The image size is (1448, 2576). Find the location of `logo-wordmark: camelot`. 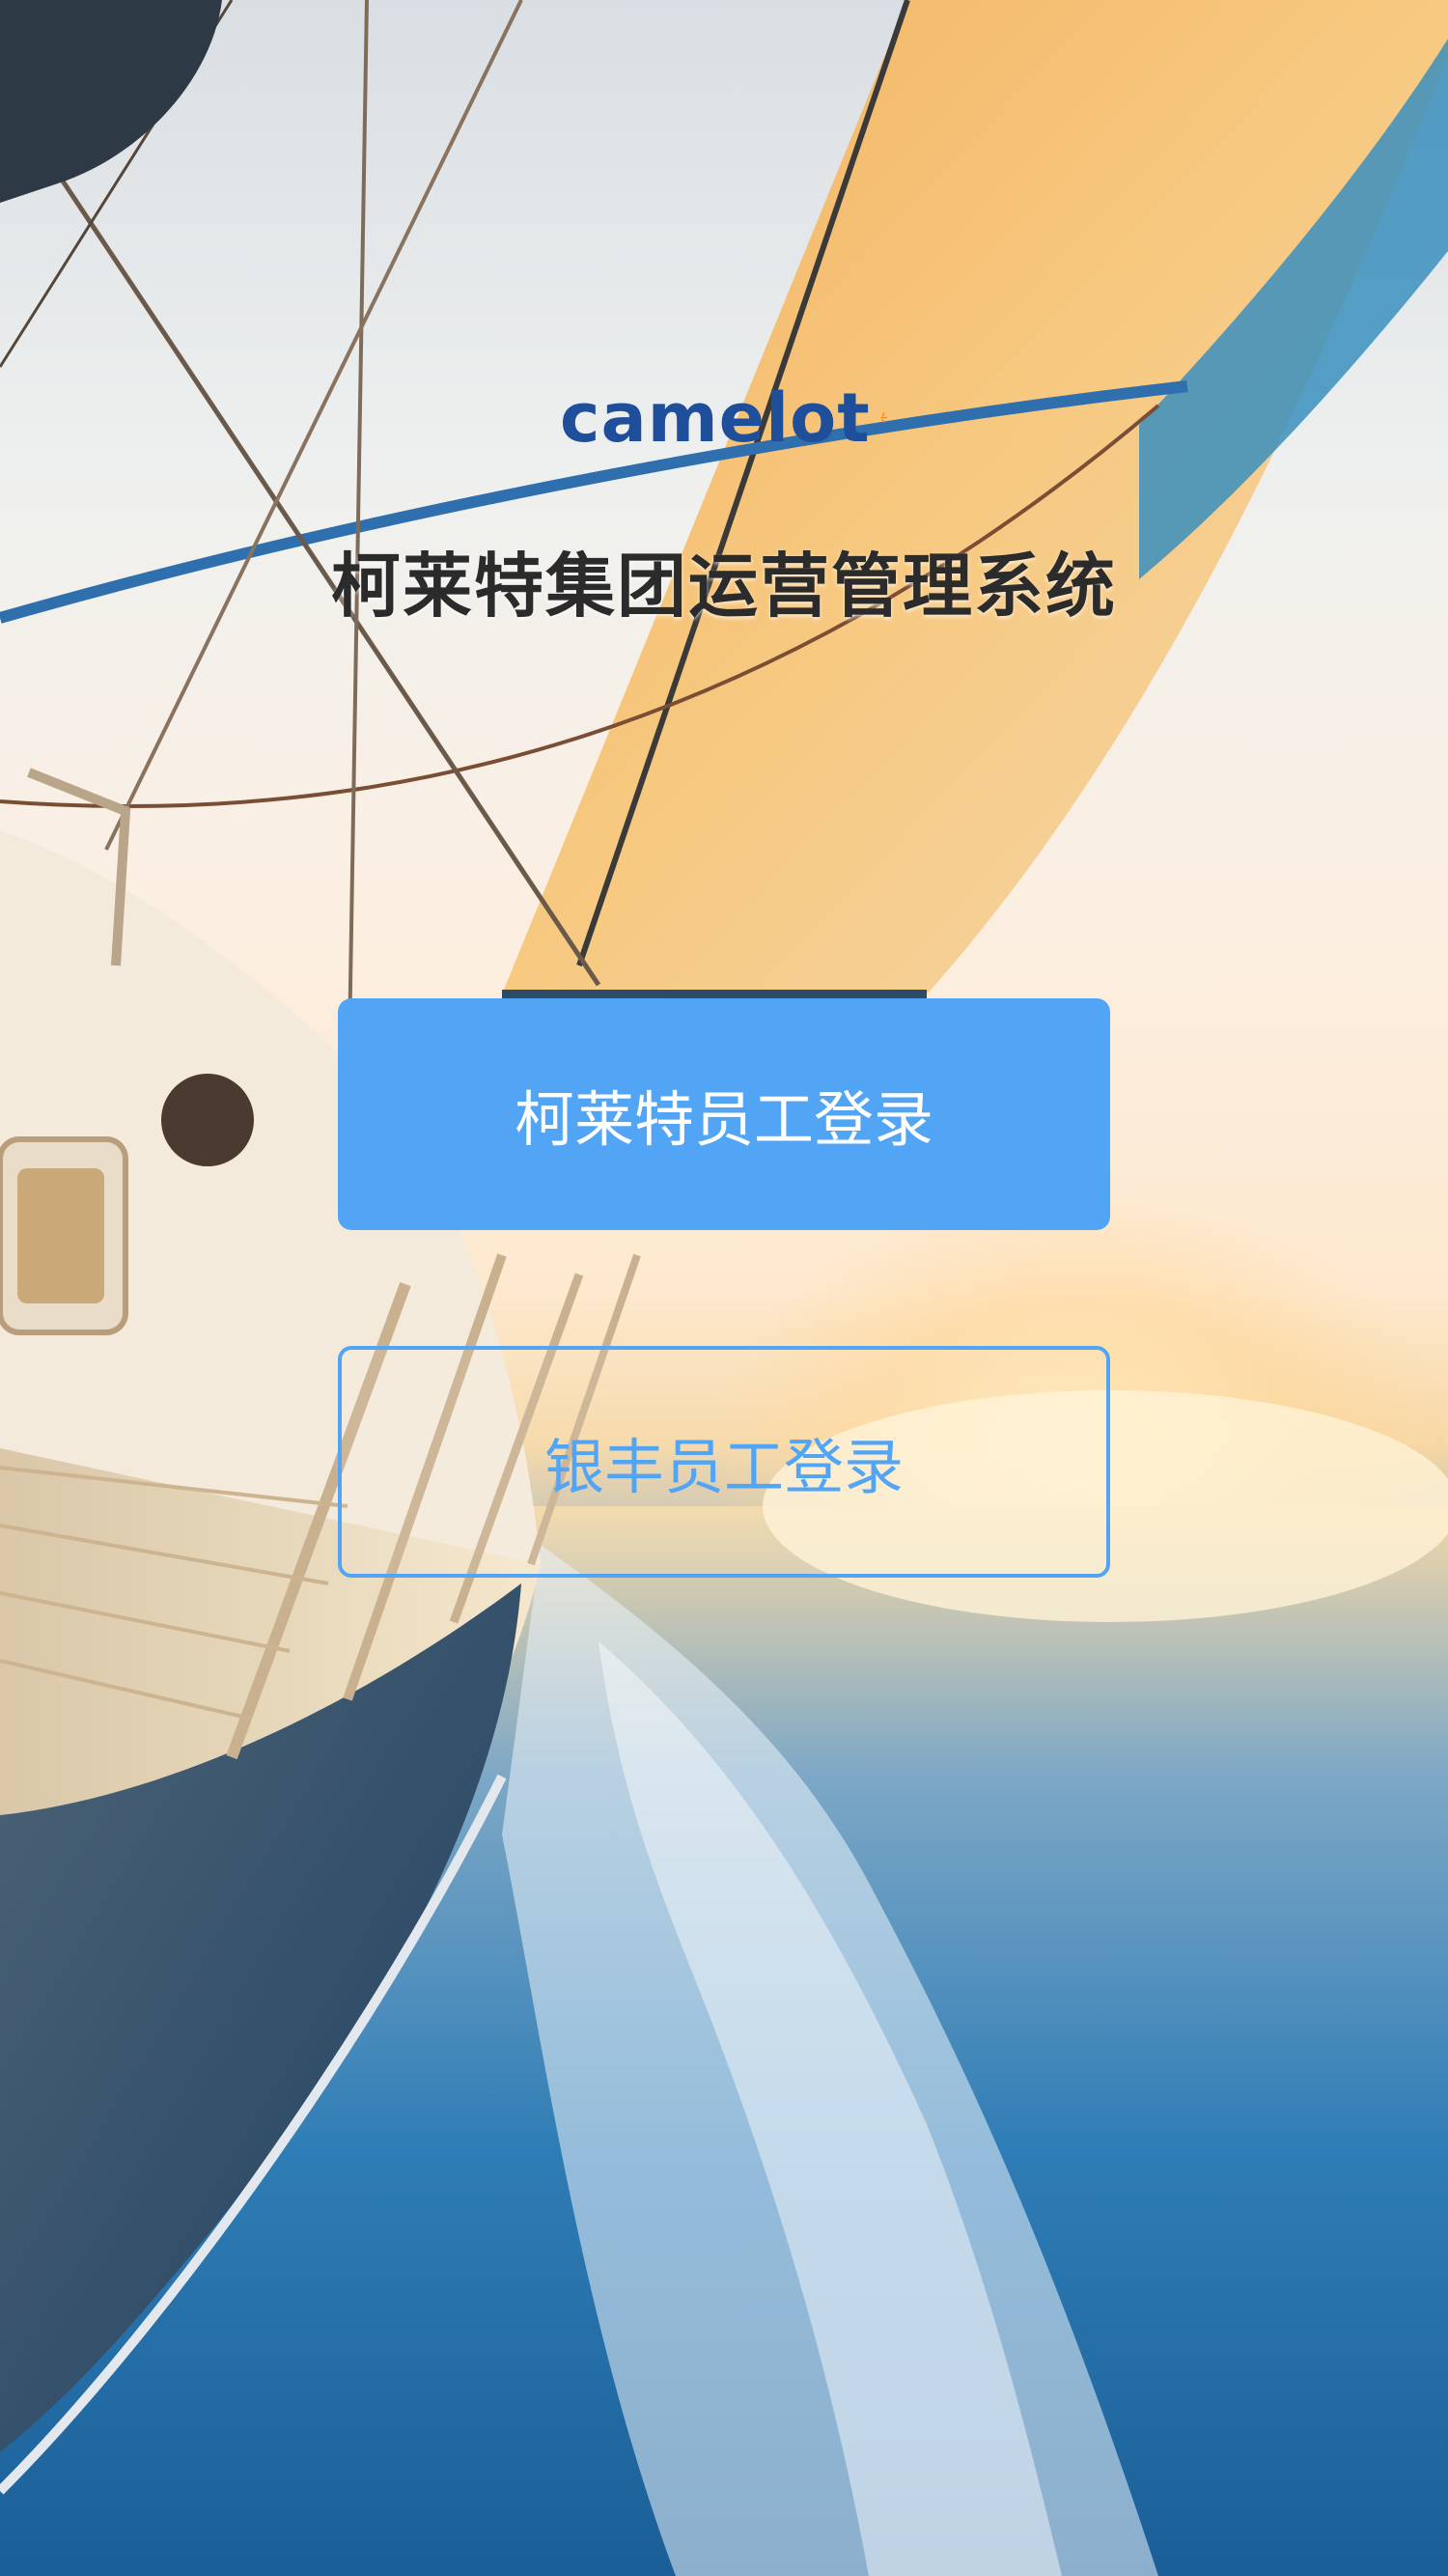

logo-wordmark: camelot is located at coordinates (716, 418).